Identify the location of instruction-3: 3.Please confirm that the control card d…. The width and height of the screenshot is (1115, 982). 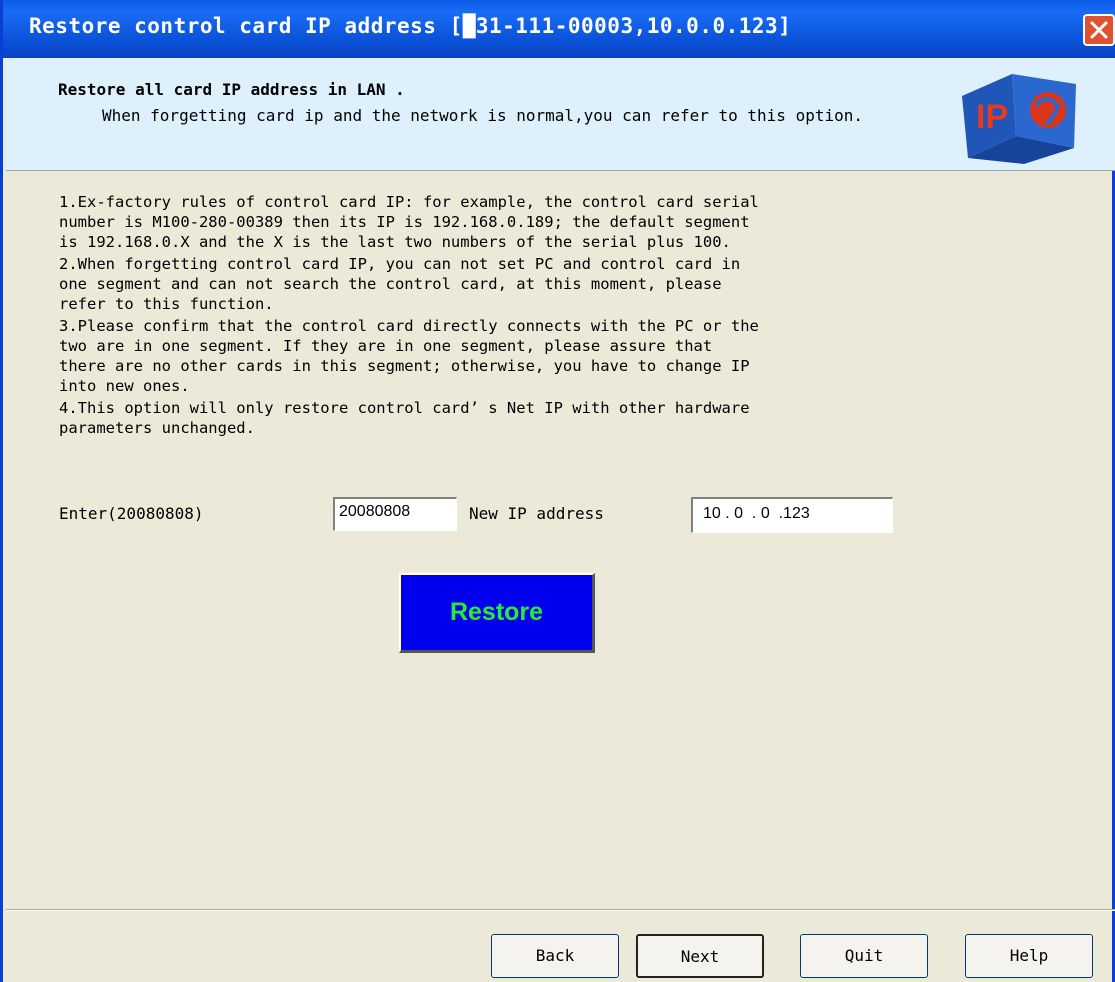
(409, 356).